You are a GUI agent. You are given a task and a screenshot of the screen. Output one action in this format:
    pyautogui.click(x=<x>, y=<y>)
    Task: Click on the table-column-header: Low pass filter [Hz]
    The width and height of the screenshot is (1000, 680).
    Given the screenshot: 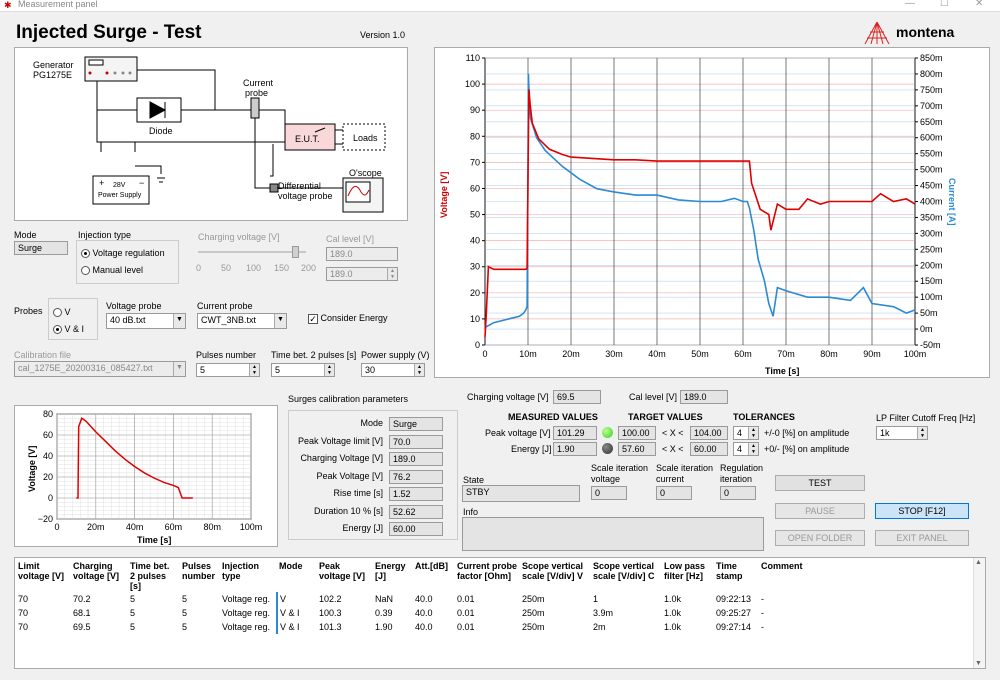 What is the action you would take?
    pyautogui.click(x=688, y=576)
    